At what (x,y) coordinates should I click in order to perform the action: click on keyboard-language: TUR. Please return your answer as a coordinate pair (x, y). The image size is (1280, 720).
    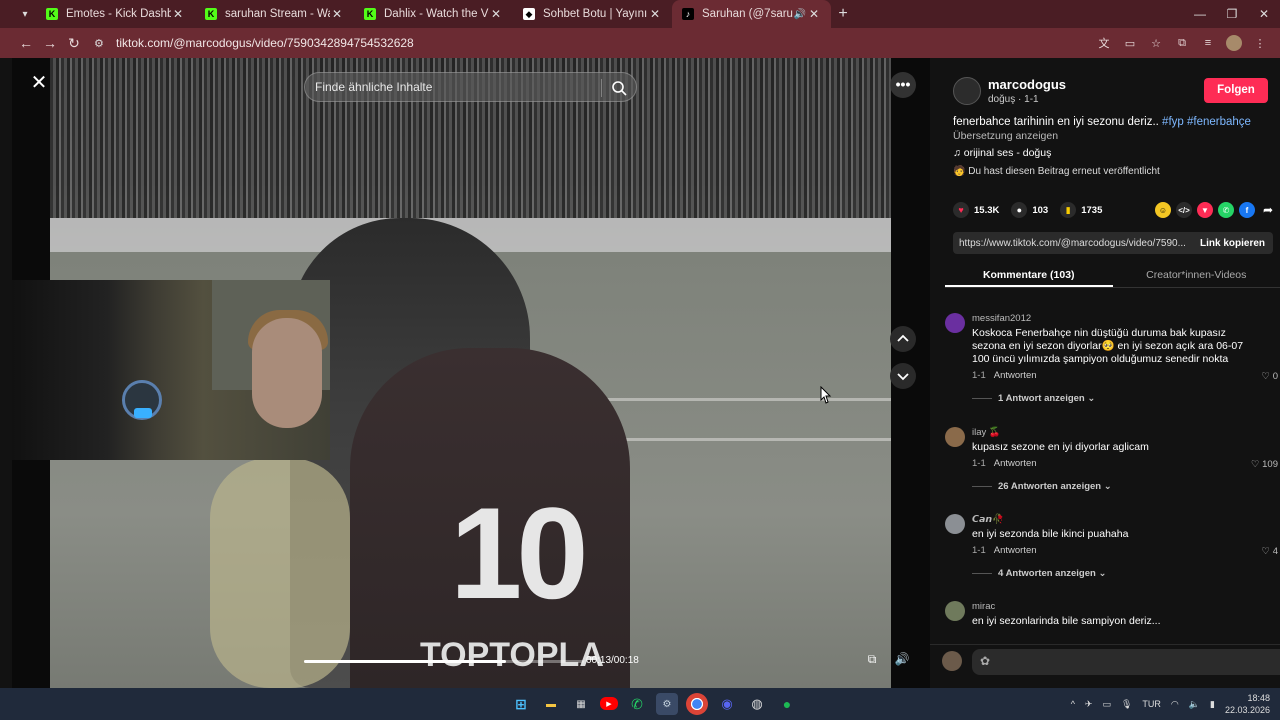
    Looking at the image, I should click on (1151, 704).